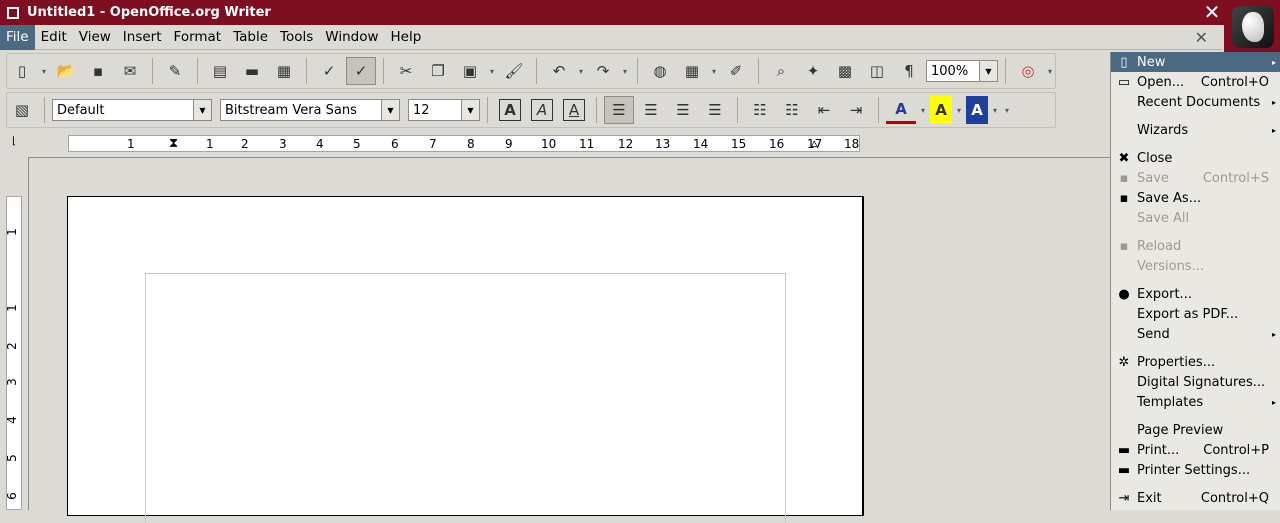  Describe the element at coordinates (470, 71) in the screenshot. I see `paste-icon: ▣` at that location.